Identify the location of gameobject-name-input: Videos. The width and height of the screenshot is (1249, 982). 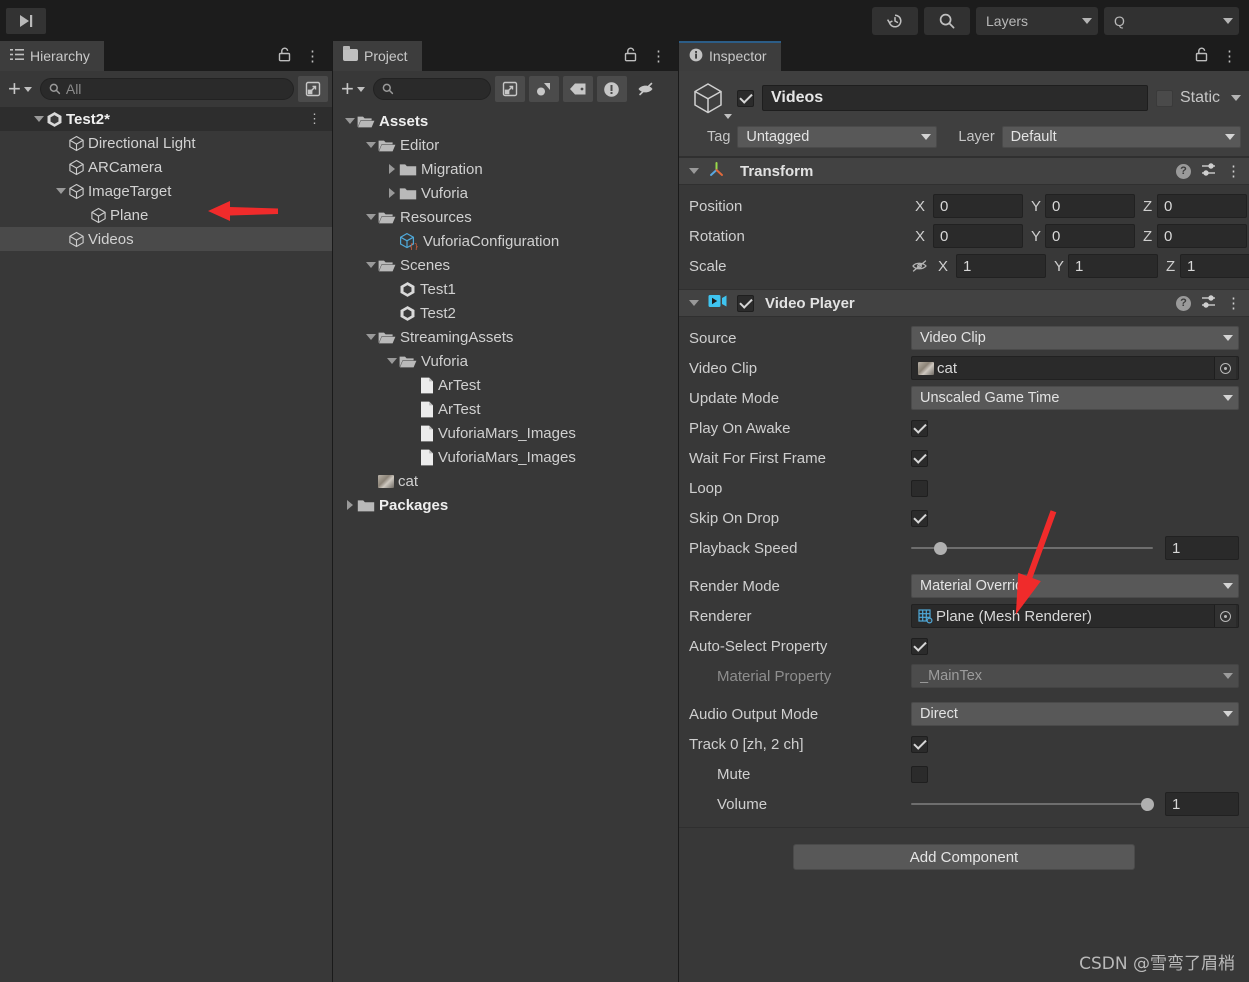
(955, 98).